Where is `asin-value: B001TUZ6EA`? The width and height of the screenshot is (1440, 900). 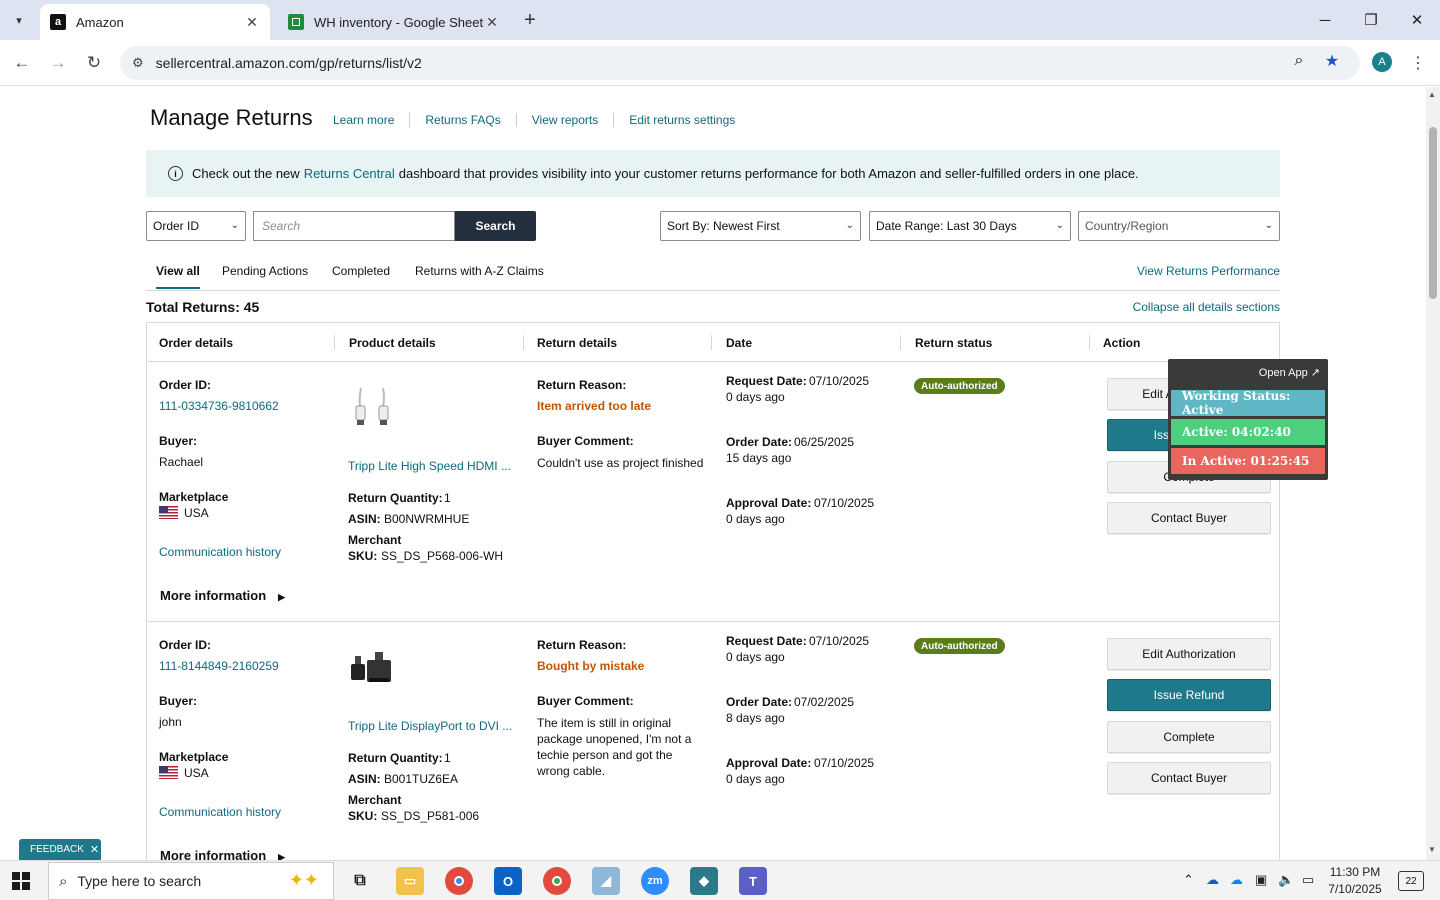
asin-value: B001TUZ6EA is located at coordinates (421, 779).